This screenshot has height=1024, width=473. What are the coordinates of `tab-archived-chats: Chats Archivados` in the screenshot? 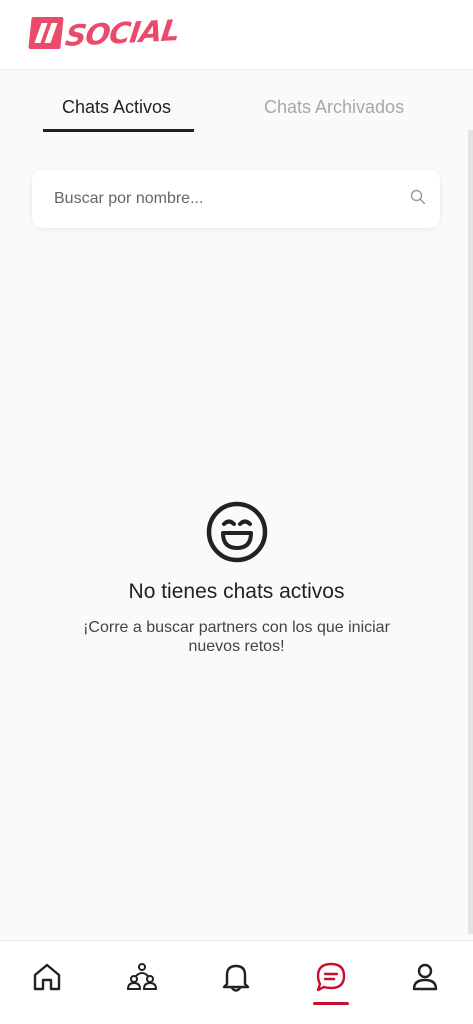 It's located at (334, 107).